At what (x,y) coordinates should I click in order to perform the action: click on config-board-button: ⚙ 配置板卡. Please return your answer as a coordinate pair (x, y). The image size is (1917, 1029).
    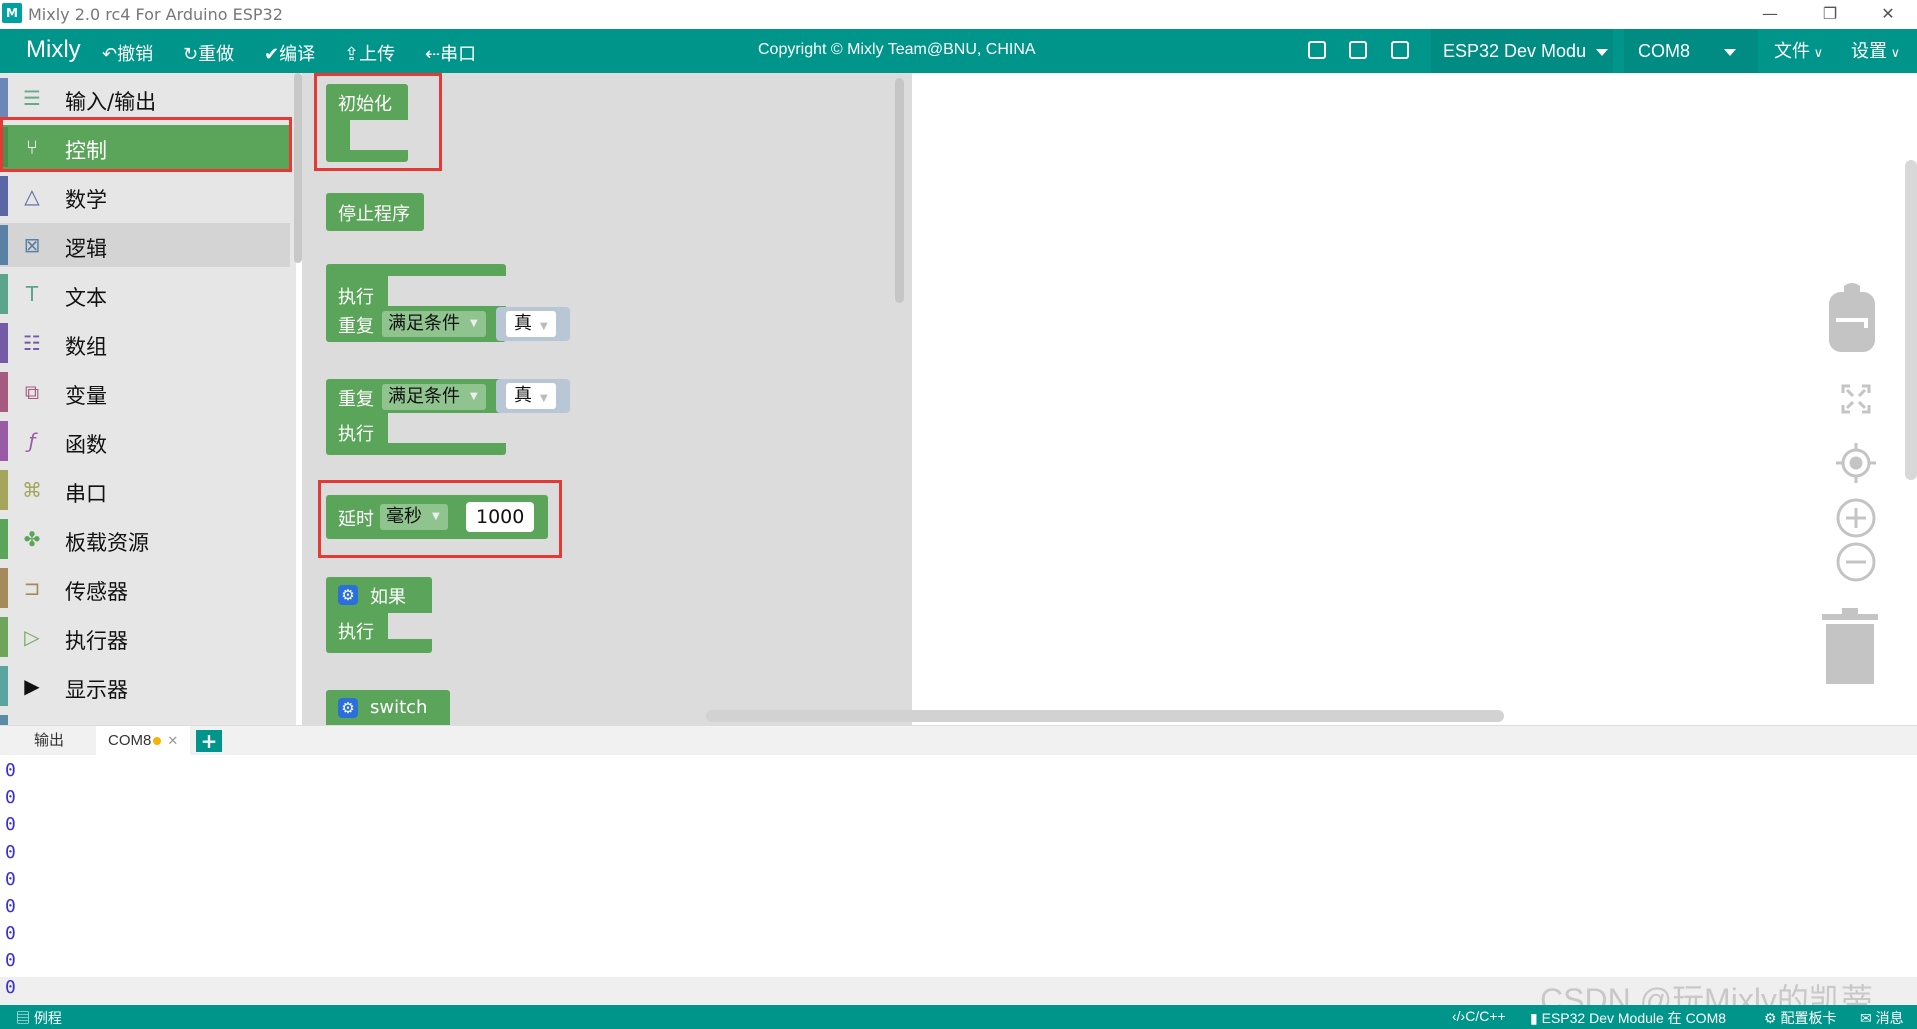
    Looking at the image, I should click on (1800, 1018).